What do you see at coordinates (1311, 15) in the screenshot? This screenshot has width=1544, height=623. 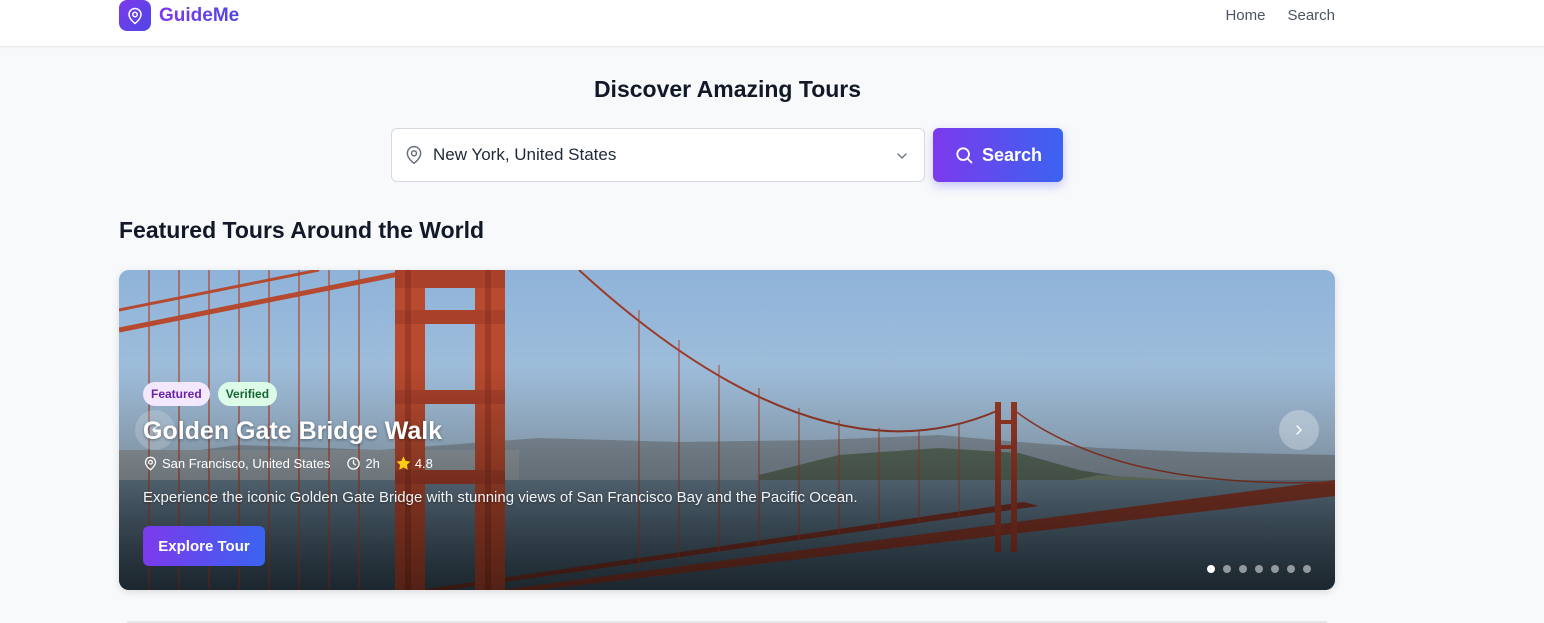 I see `nav-link-search: Search` at bounding box center [1311, 15].